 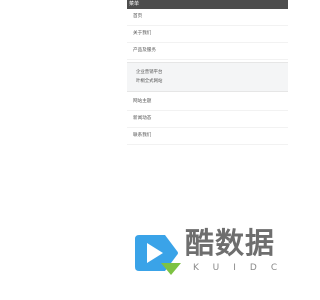 I want to click on menu-item-home: 首页, so click(x=207, y=17).